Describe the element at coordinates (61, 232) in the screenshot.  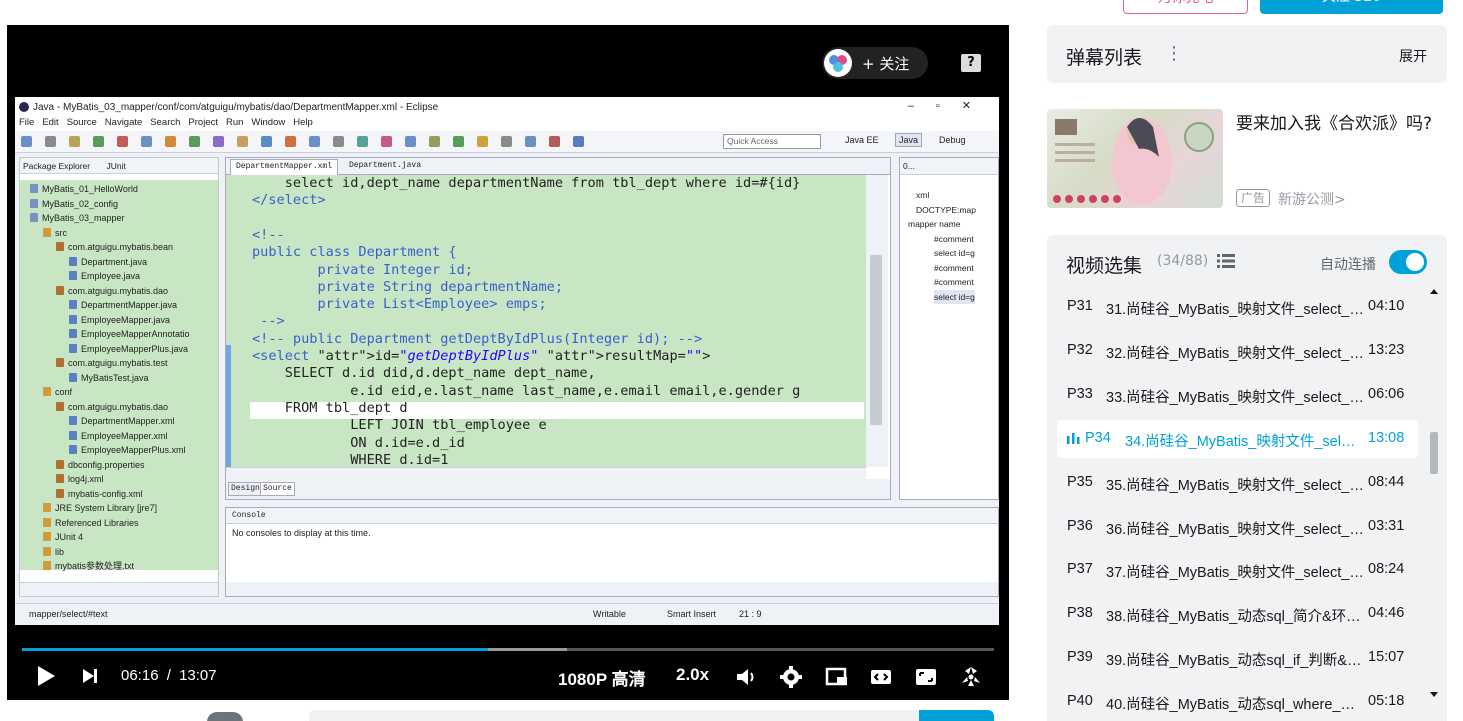
I see `tree-node-label: src` at that location.